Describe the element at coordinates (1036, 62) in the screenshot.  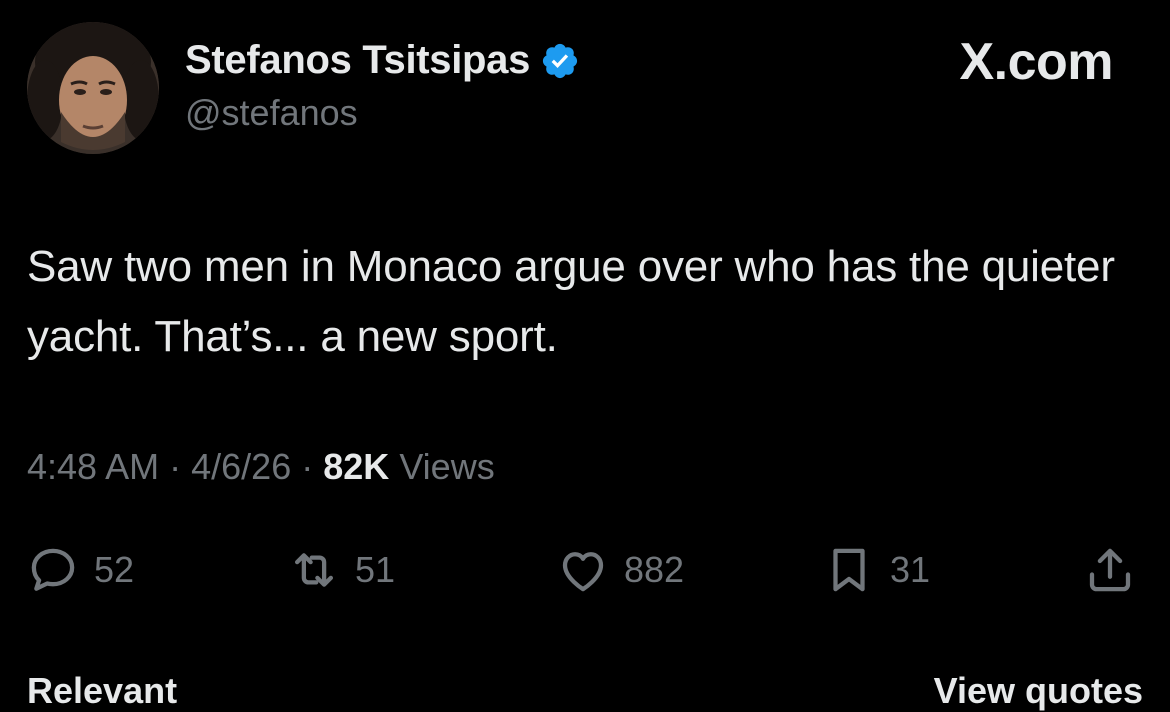
I see `brand-watermark: X.com` at that location.